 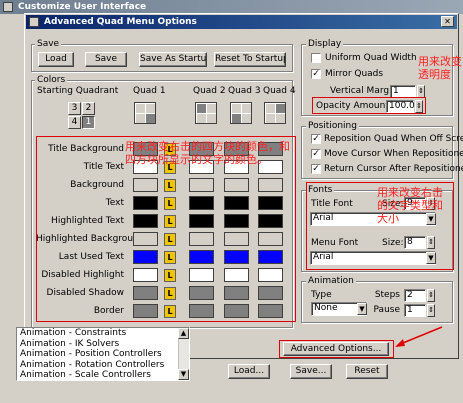 What do you see at coordinates (120, 22) in the screenshot?
I see `dialog-title: Advanced Quad Menu Options` at bounding box center [120, 22].